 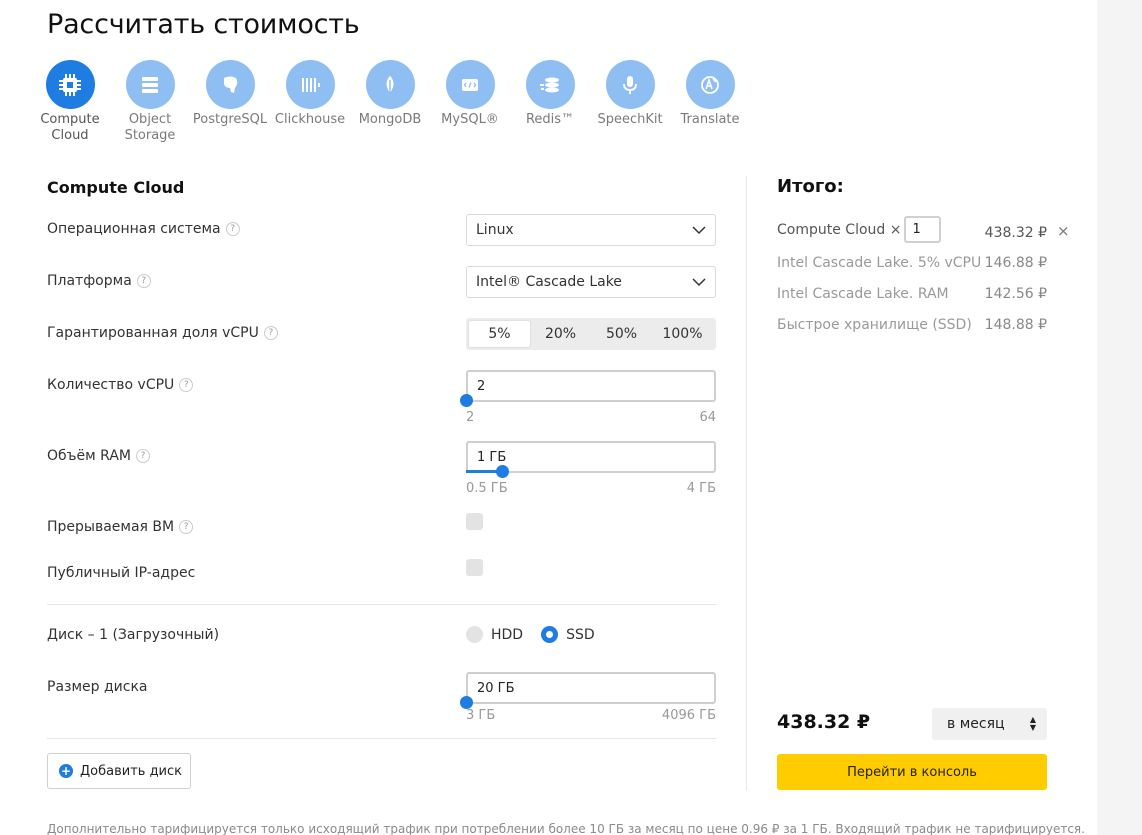 I want to click on disk-type-radio-group: HDD SSD, so click(x=539, y=634).